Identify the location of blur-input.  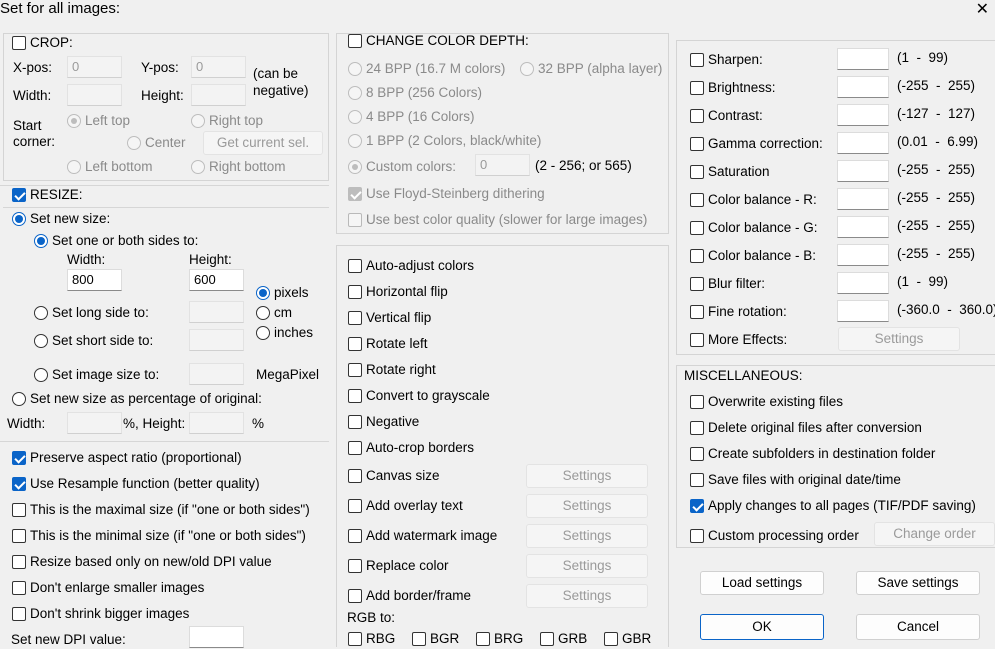
(863, 283).